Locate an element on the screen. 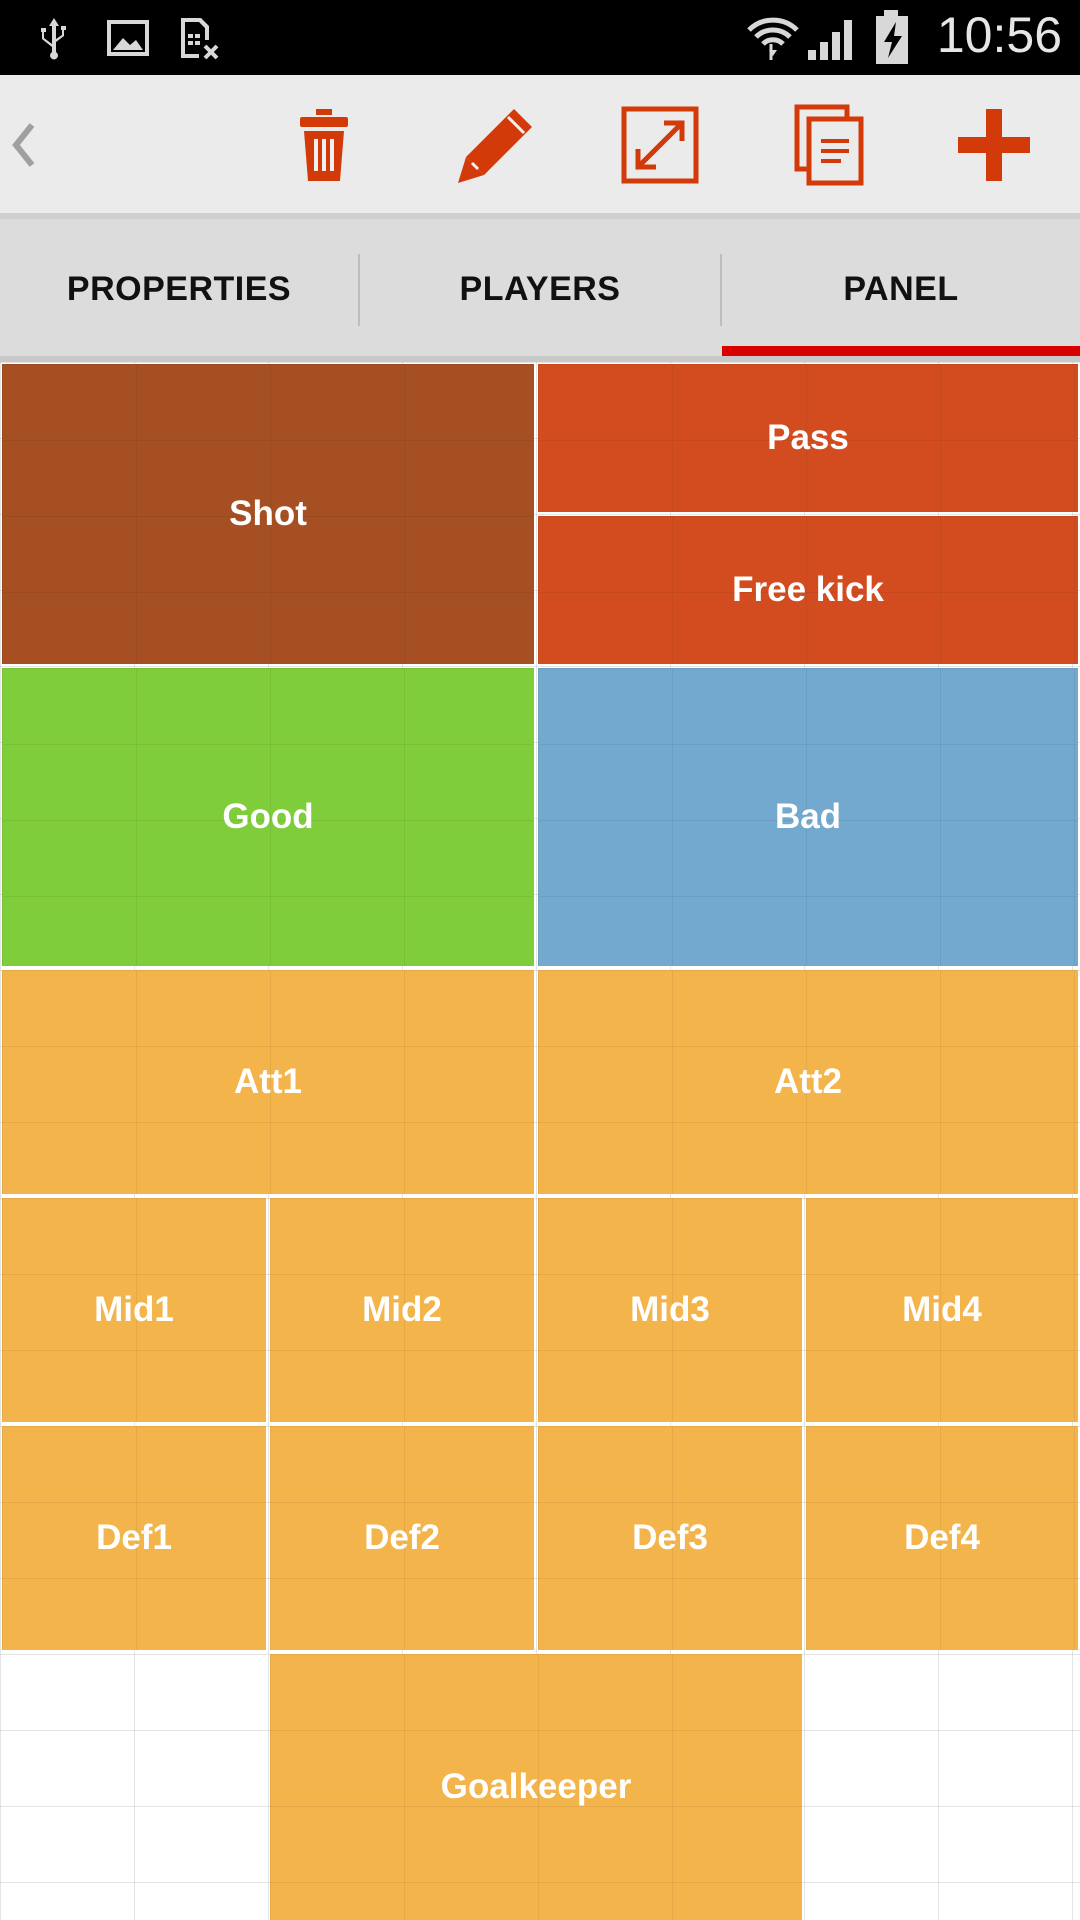 The image size is (1080, 1920). tab-properties: PROPERTIES is located at coordinates (179, 289).